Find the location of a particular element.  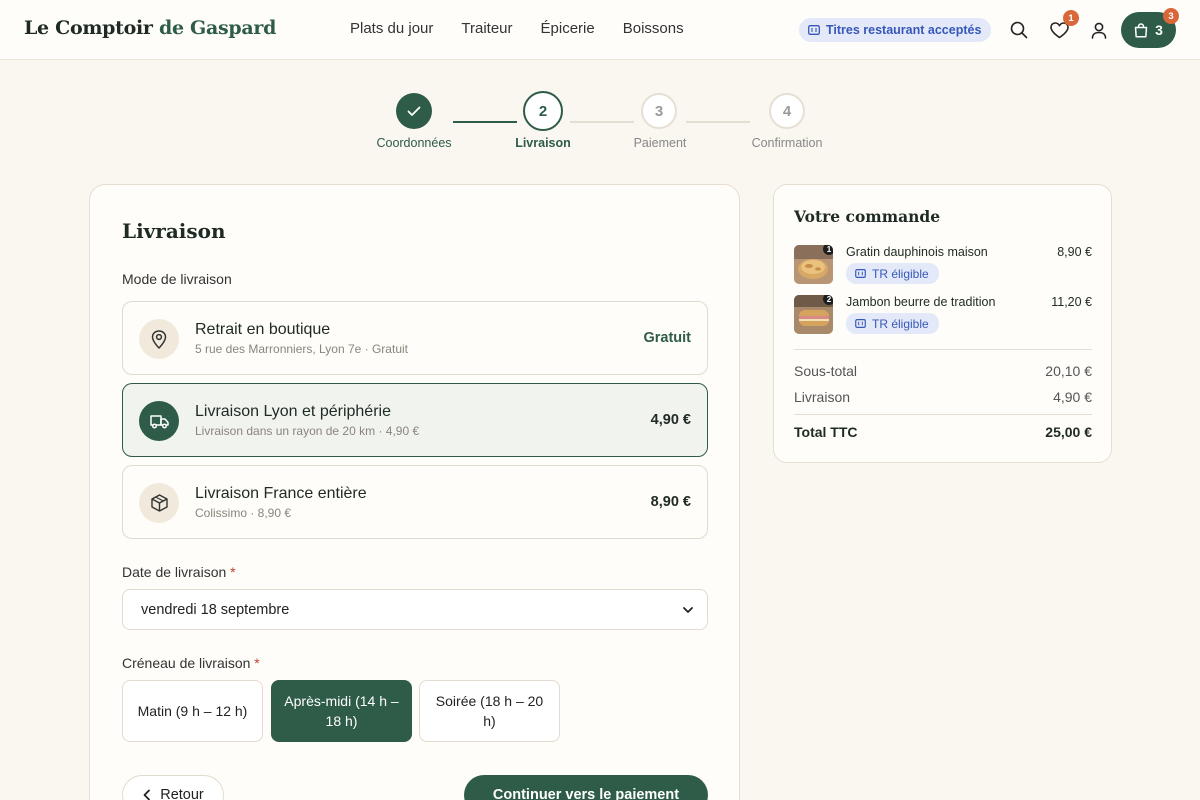

truck-icon is located at coordinates (159, 421).